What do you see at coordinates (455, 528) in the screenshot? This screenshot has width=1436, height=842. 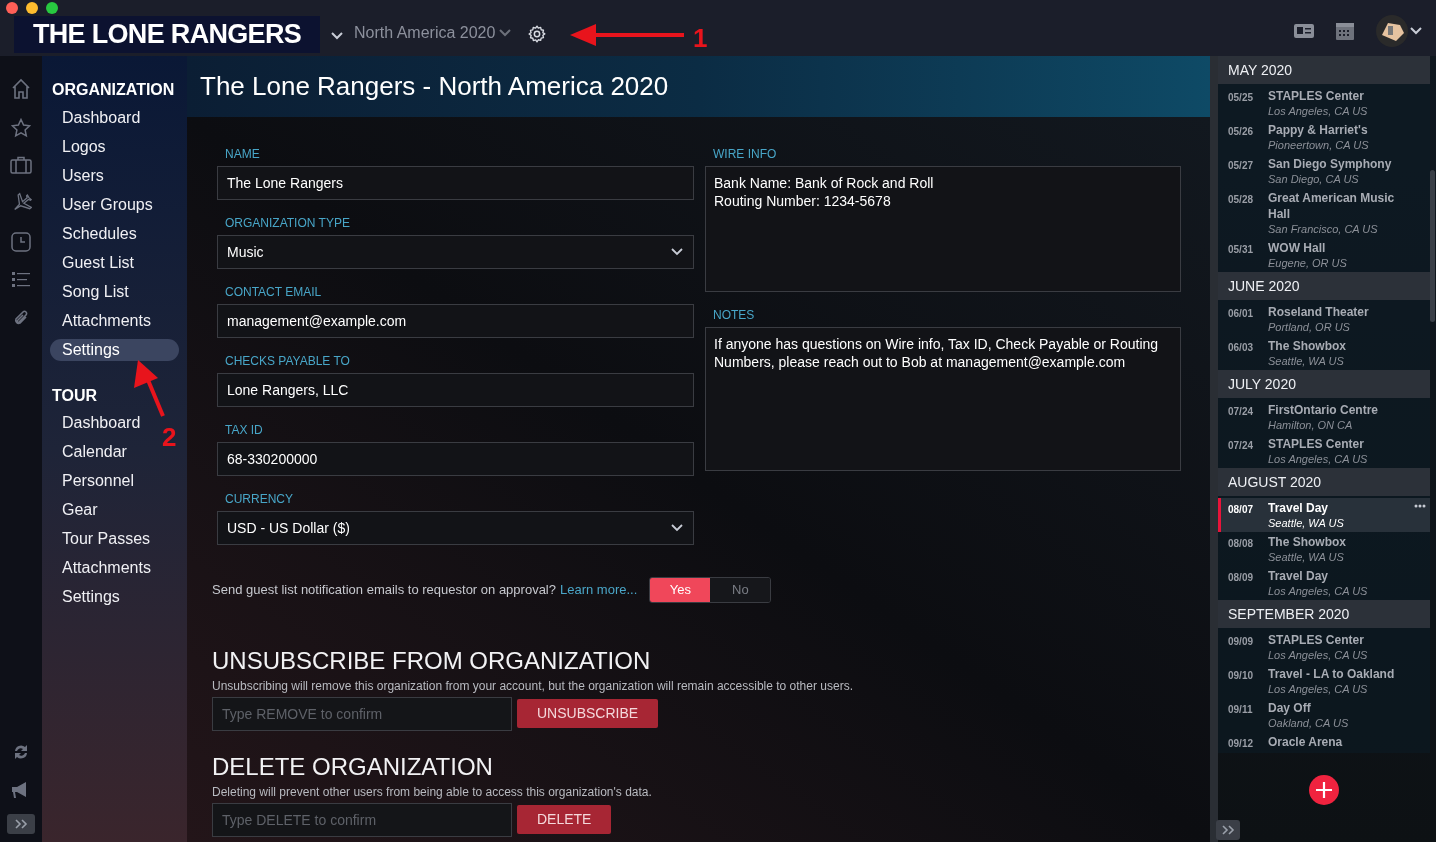 I see `dropdown: USD - US Dollar ($)` at bounding box center [455, 528].